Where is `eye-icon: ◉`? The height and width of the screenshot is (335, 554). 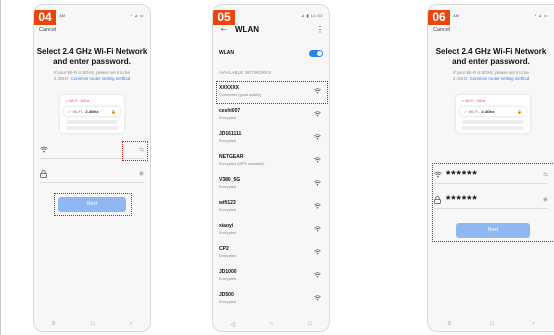
eye-icon: ◉ is located at coordinates (141, 173).